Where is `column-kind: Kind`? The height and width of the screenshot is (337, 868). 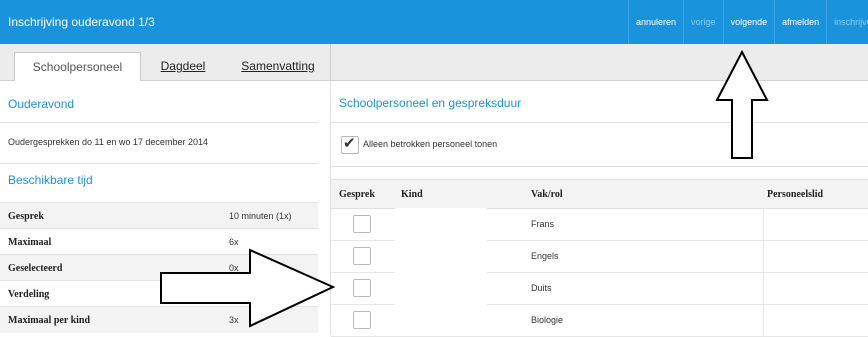 column-kind: Kind is located at coordinates (412, 194).